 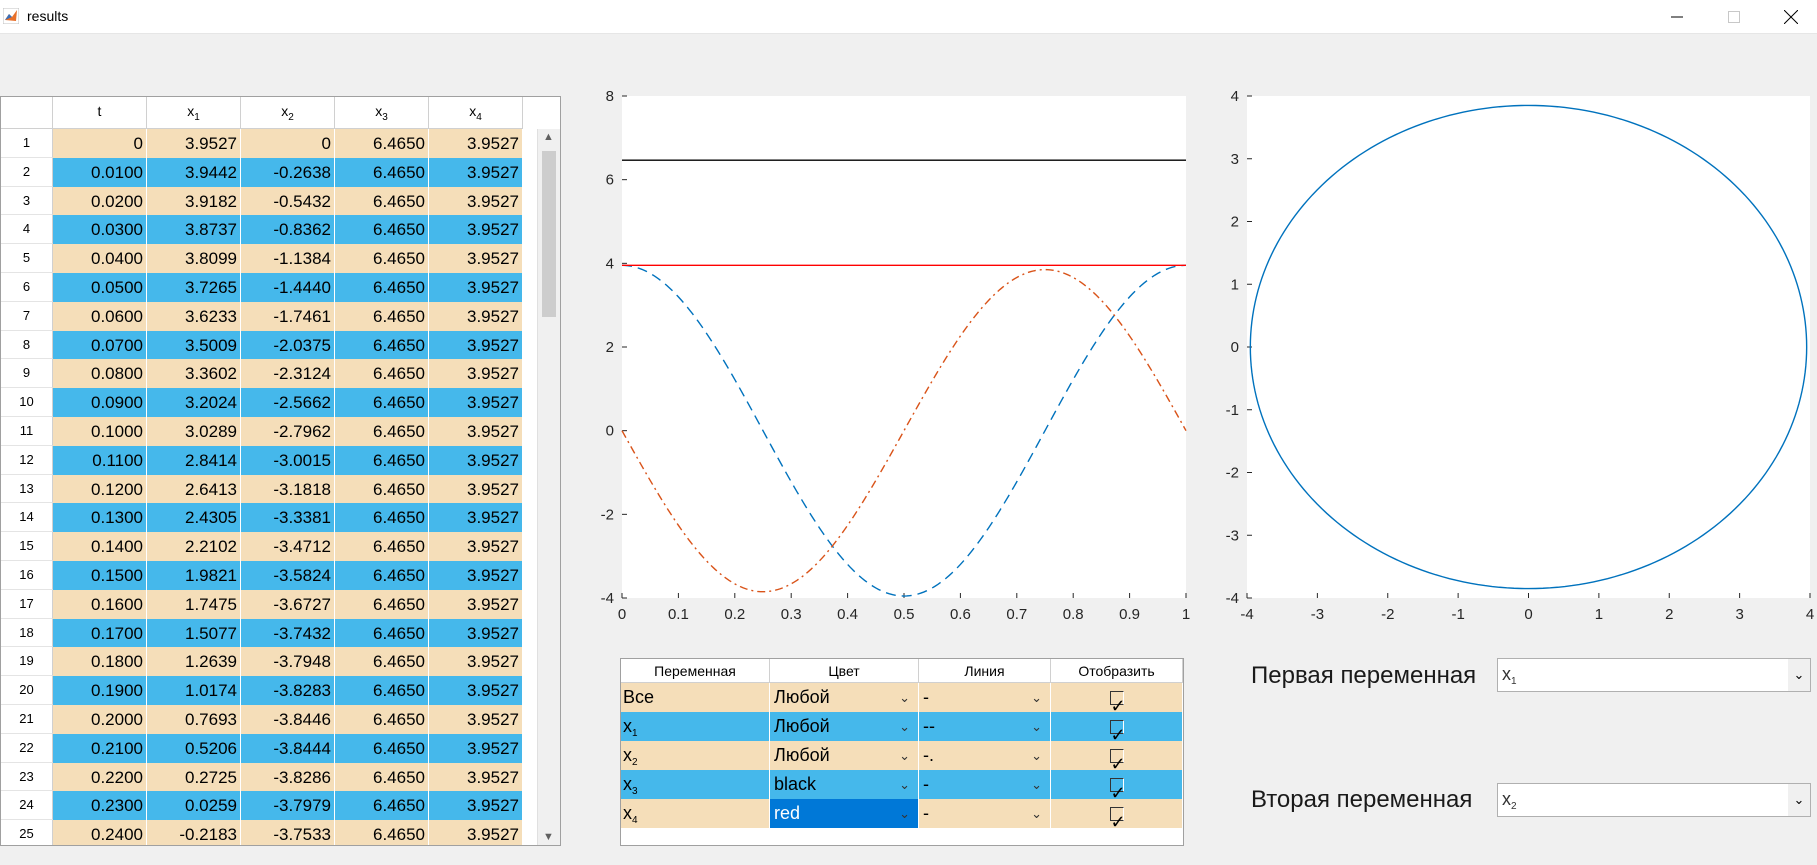 What do you see at coordinates (100, 604) in the screenshot?
I see `table-cell-t: 0.1600` at bounding box center [100, 604].